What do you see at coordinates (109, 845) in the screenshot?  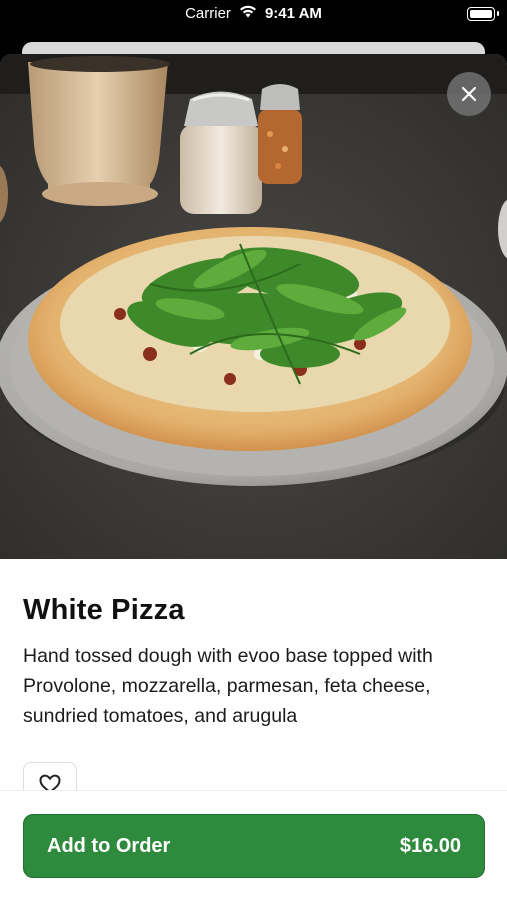 I see `add-to-order-label: Add to Order` at bounding box center [109, 845].